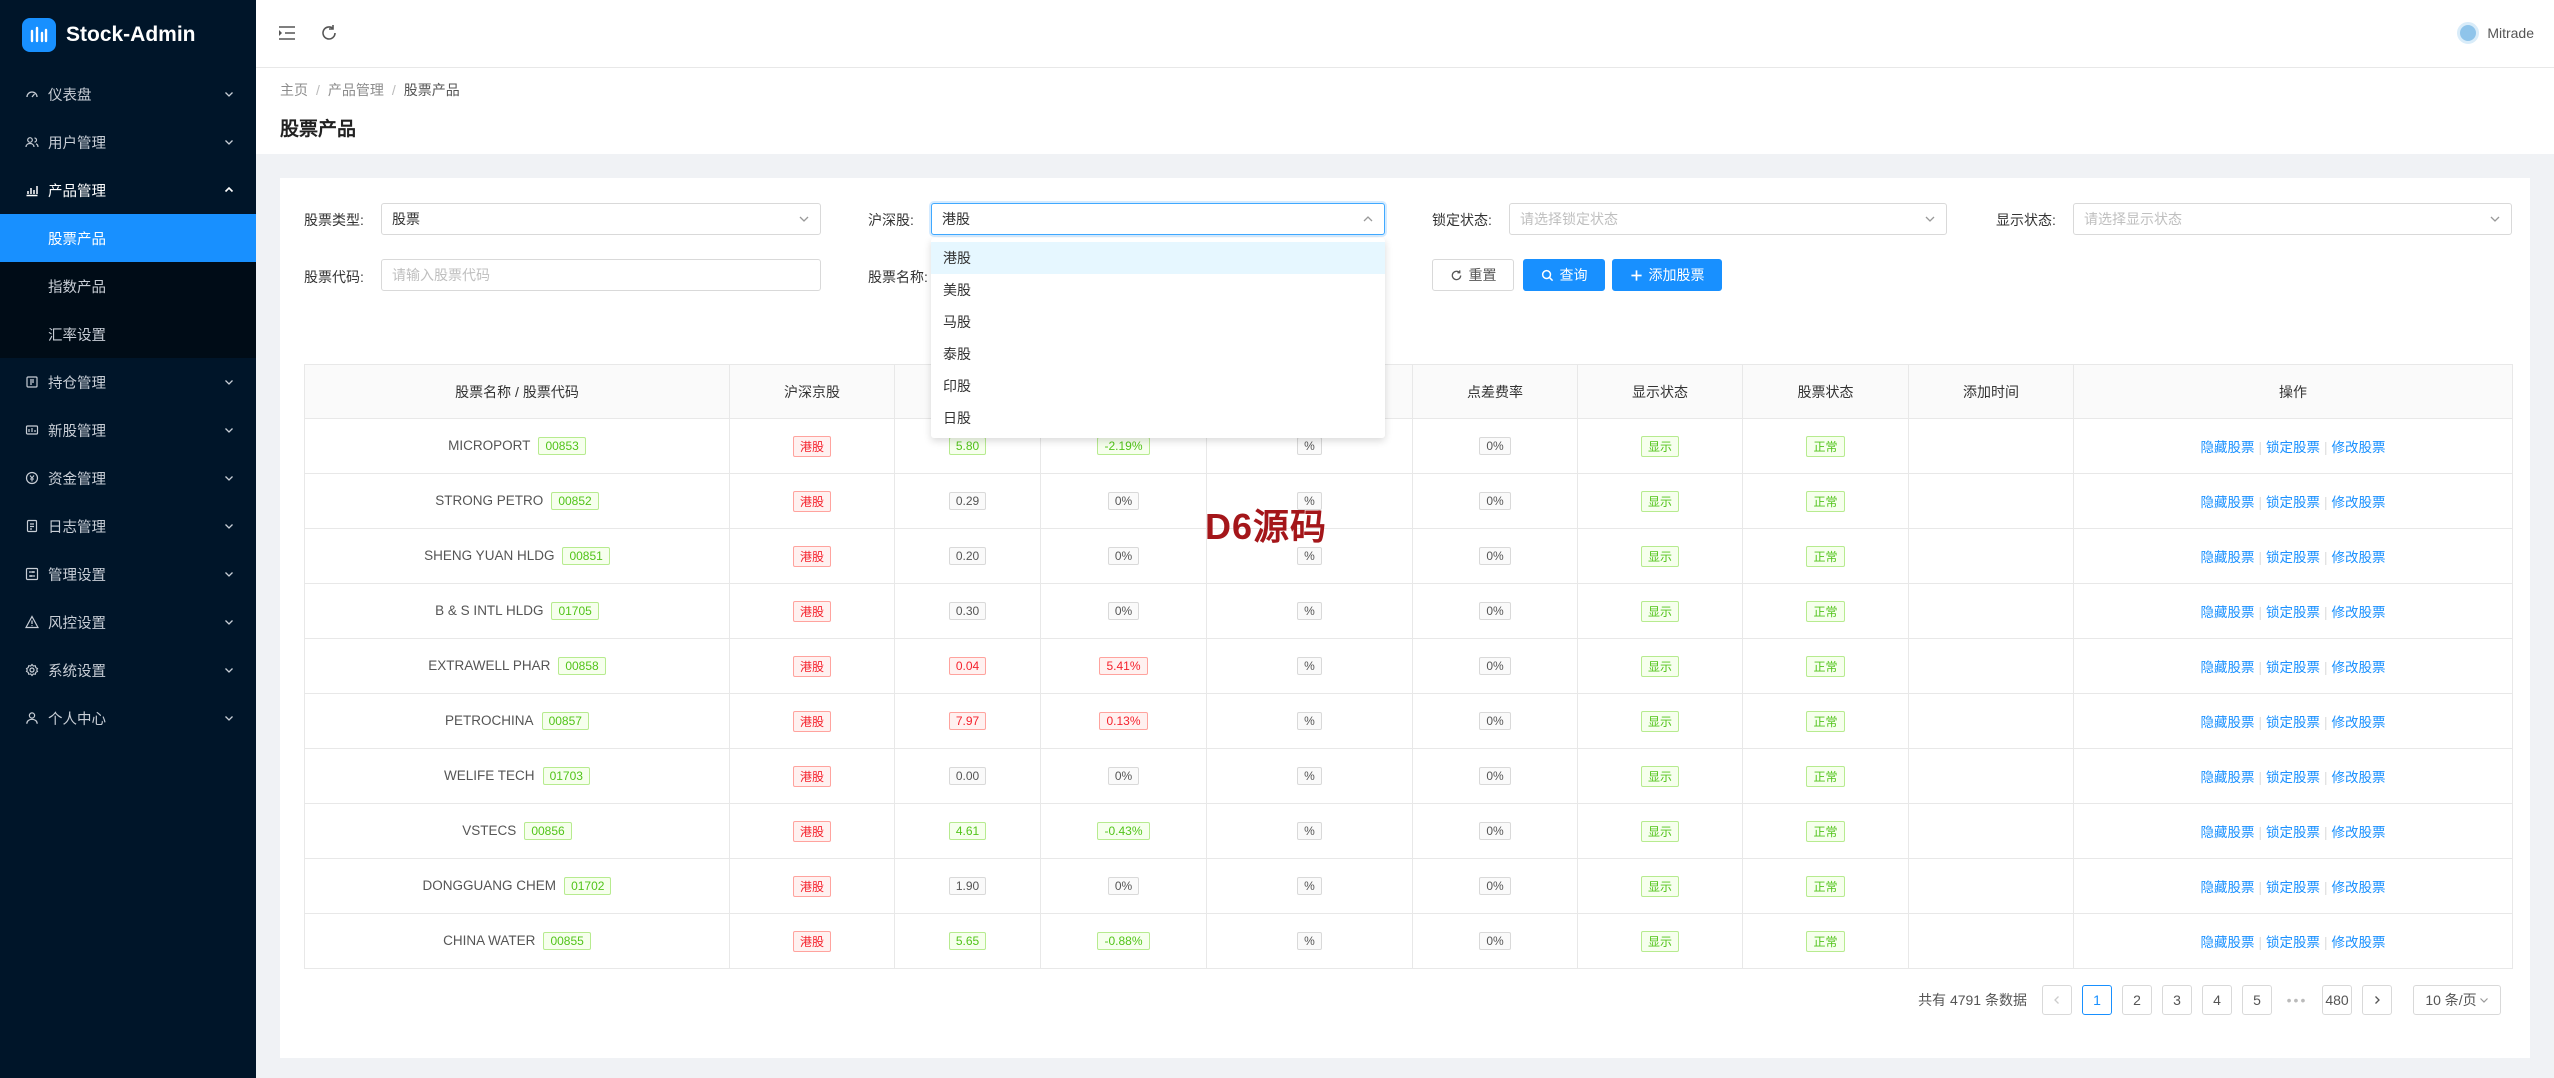  What do you see at coordinates (294, 90) in the screenshot?
I see `breadcrumb-home: 主页` at bounding box center [294, 90].